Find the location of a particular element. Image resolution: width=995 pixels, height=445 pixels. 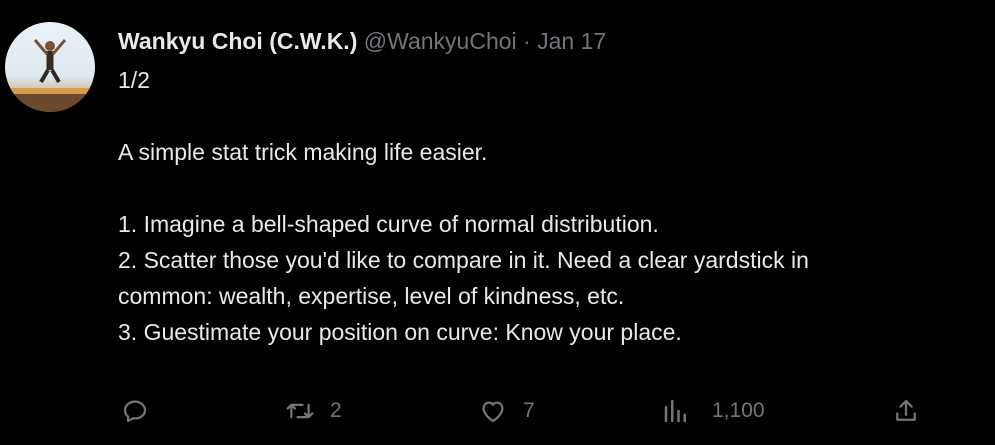

views-icon is located at coordinates (675, 411).